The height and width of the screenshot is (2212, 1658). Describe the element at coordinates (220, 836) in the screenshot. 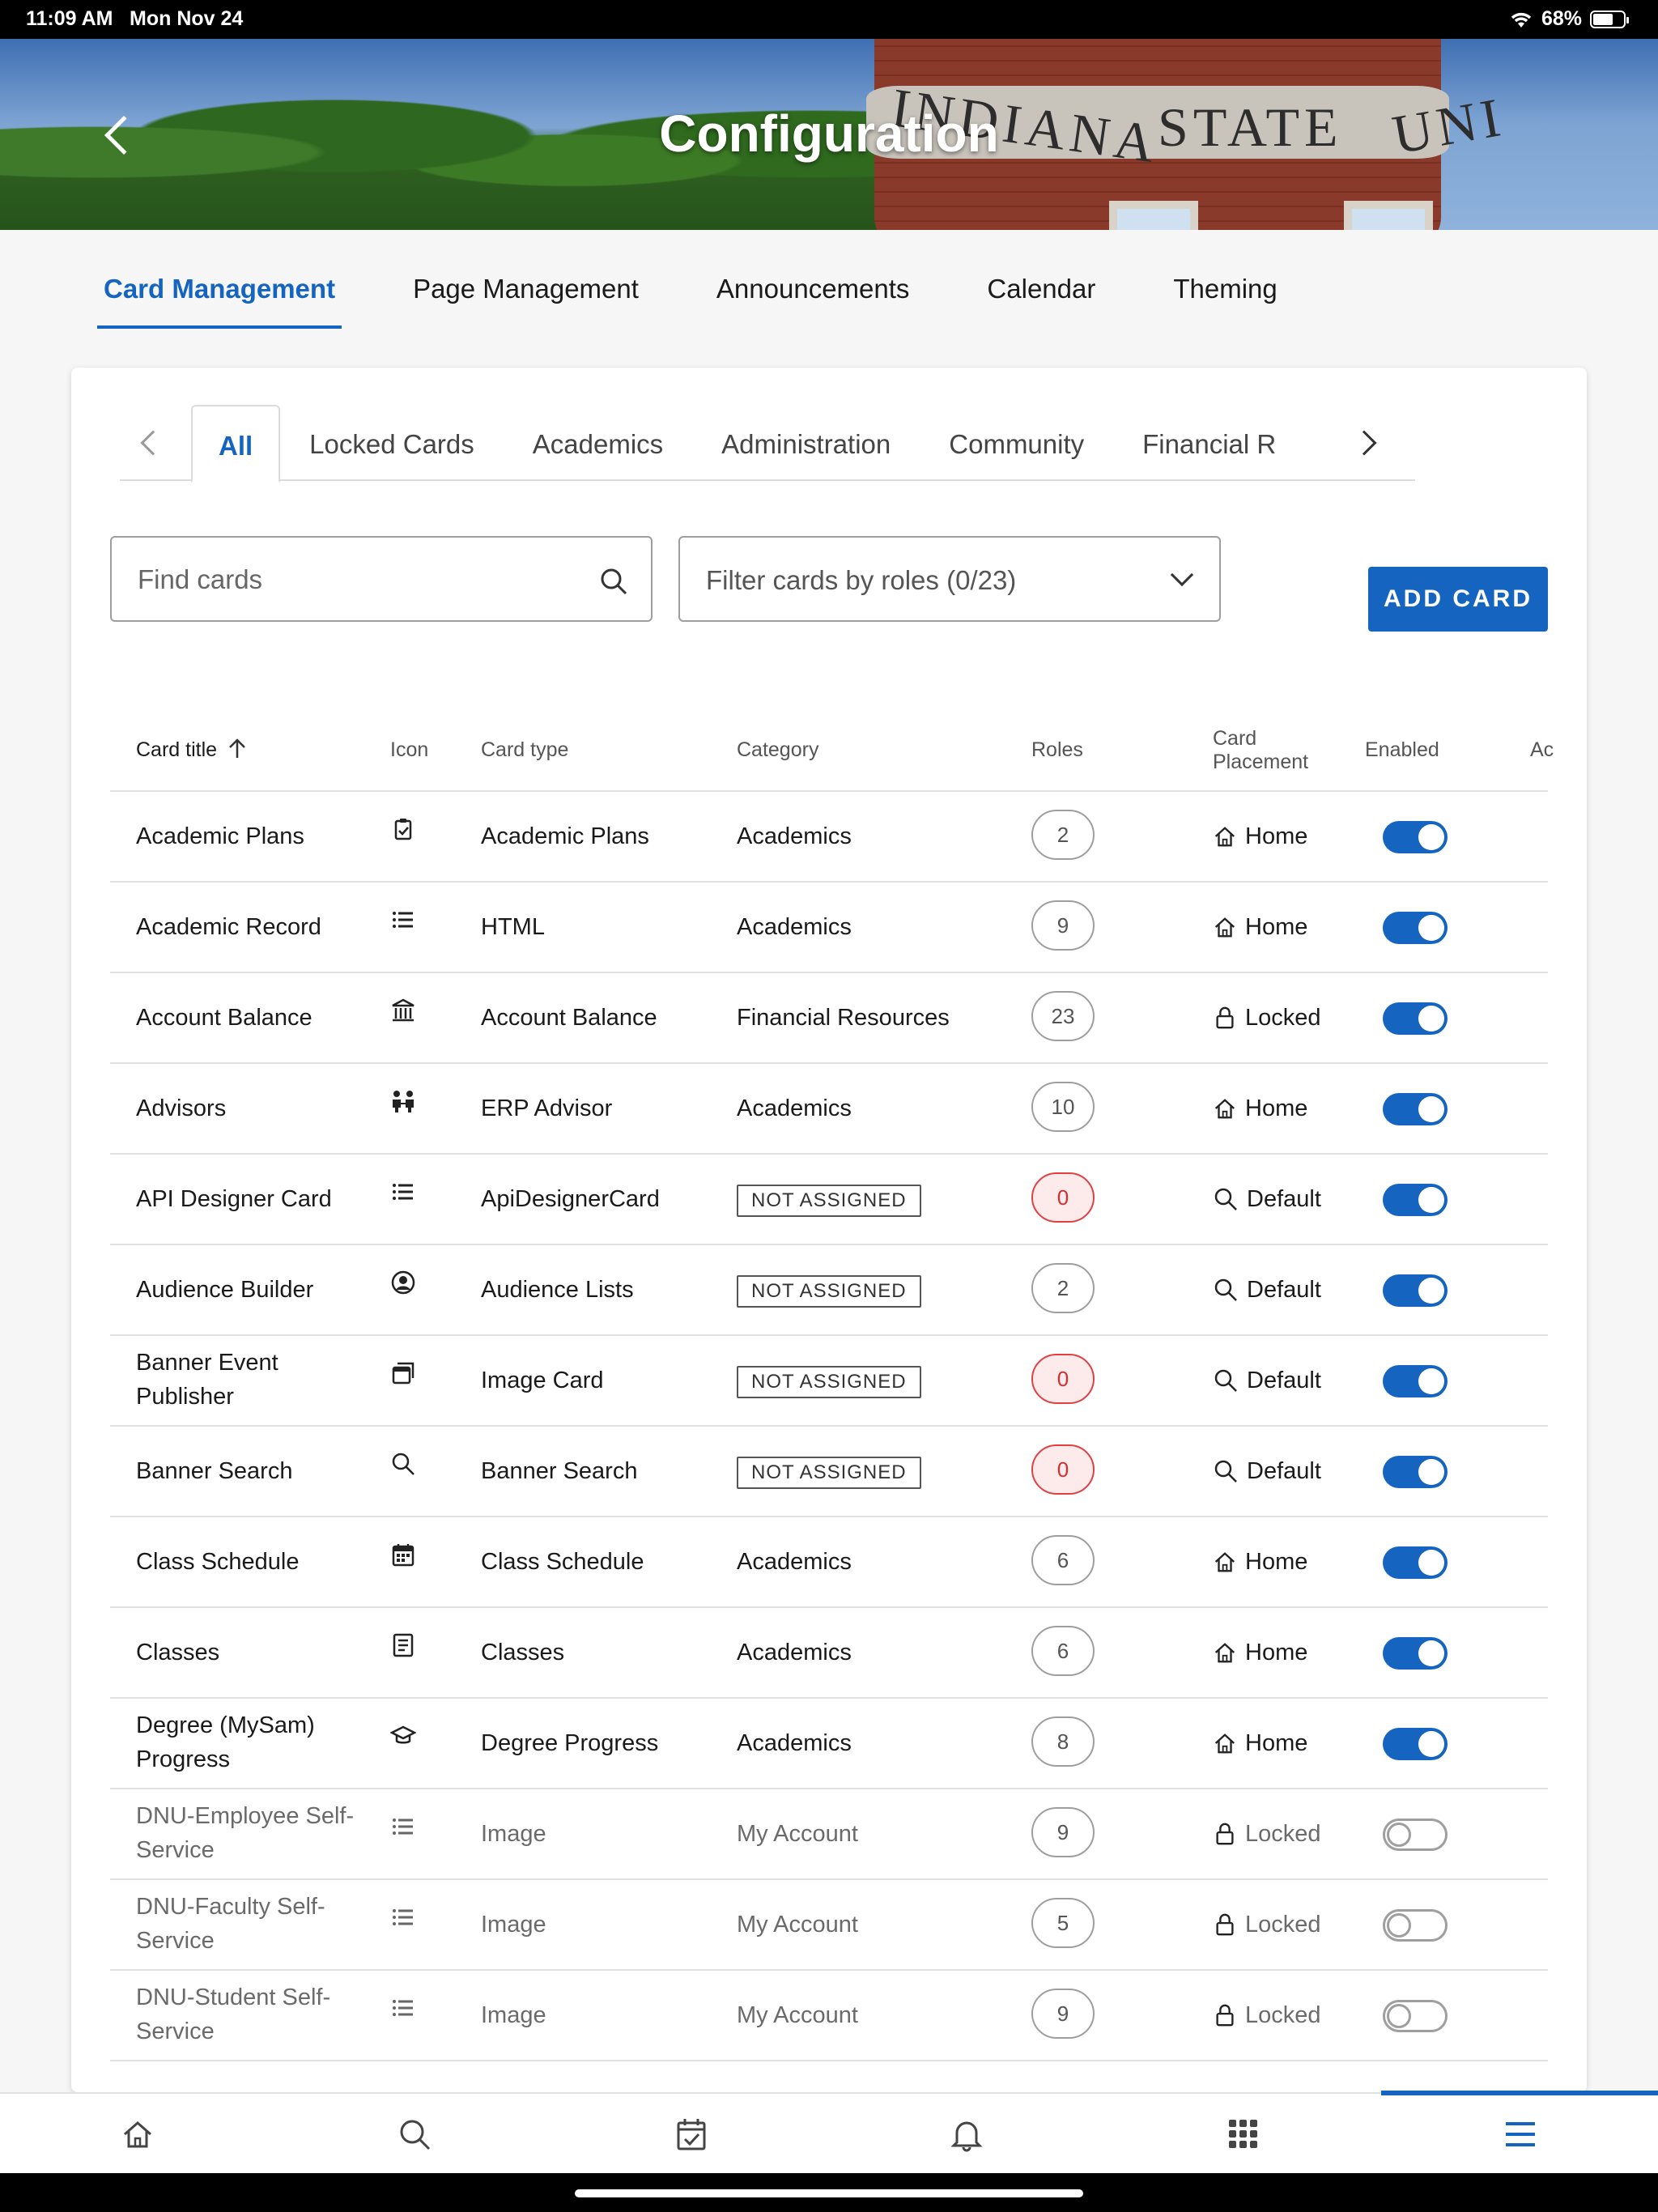

I see `card-title: Academic Plans` at that location.